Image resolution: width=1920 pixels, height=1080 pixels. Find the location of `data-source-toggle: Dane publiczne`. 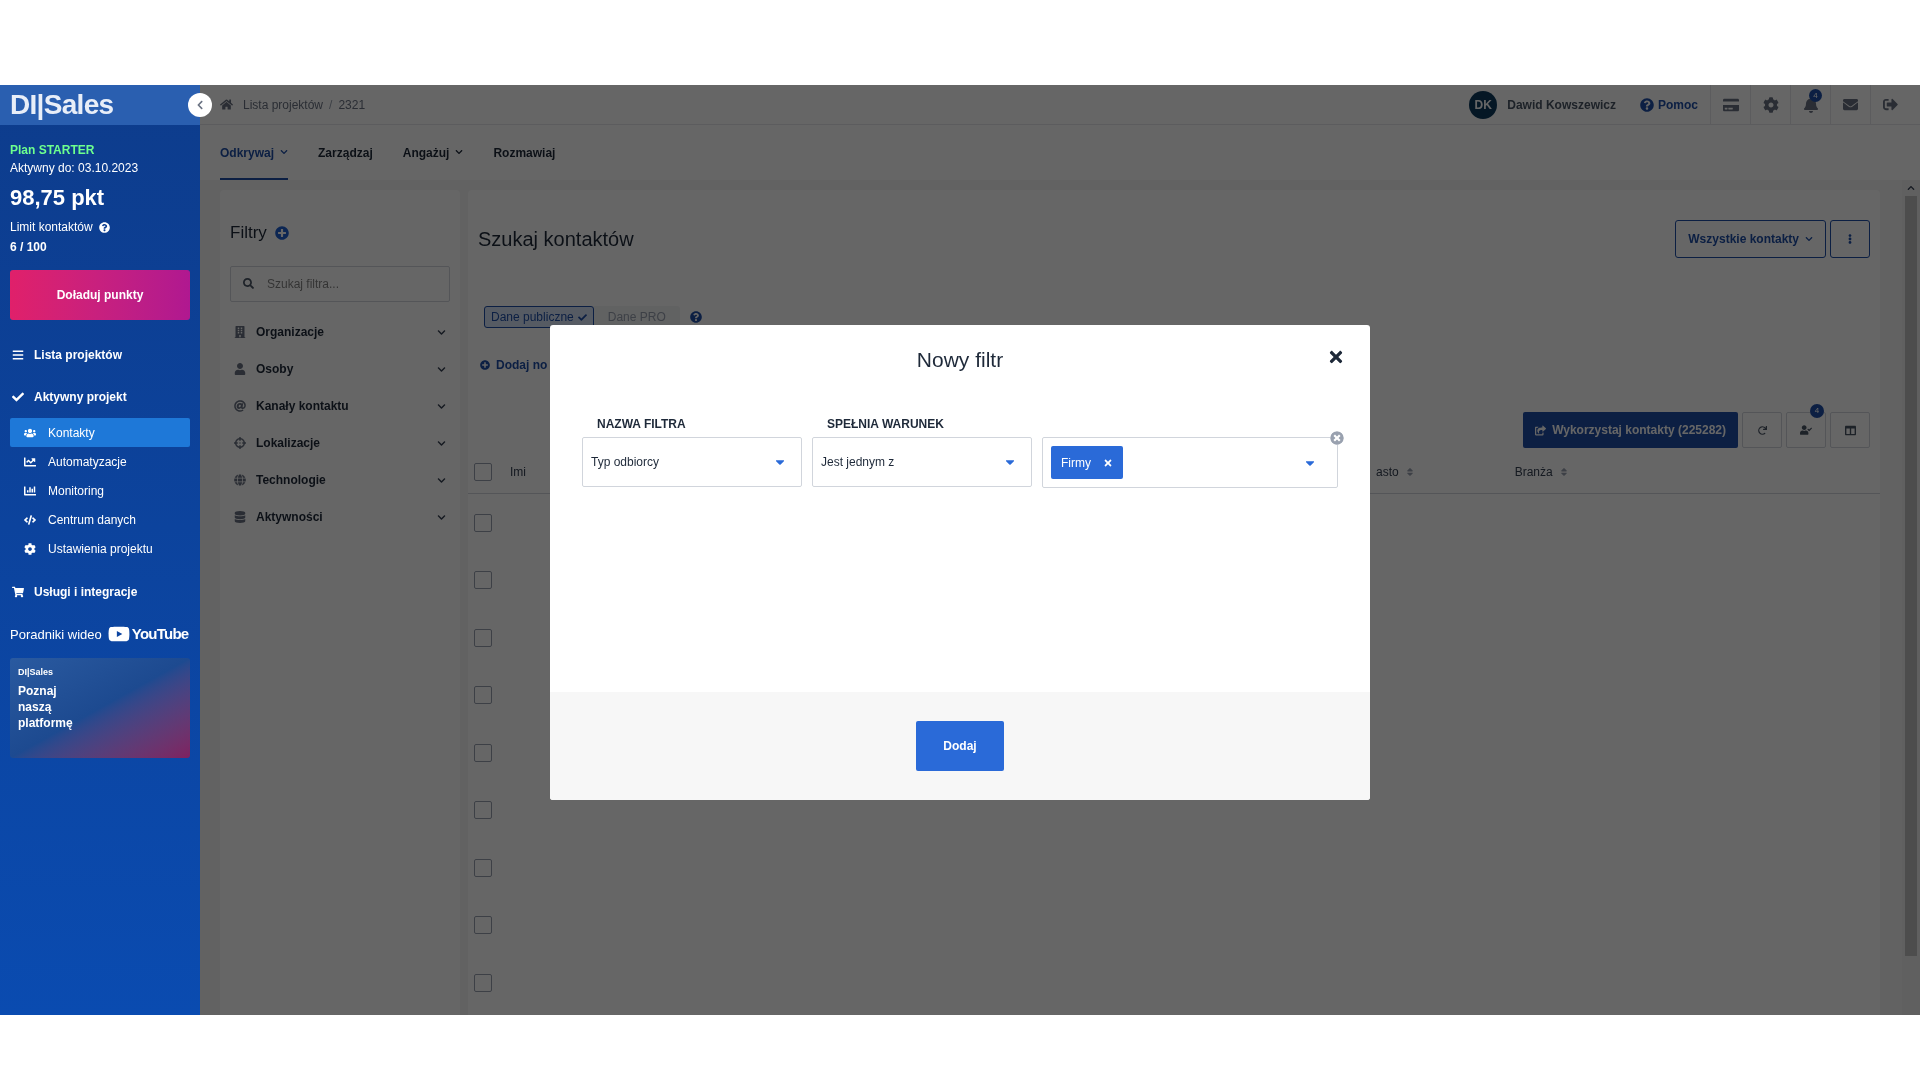

data-source-toggle: Dane publiczne is located at coordinates (539, 317).